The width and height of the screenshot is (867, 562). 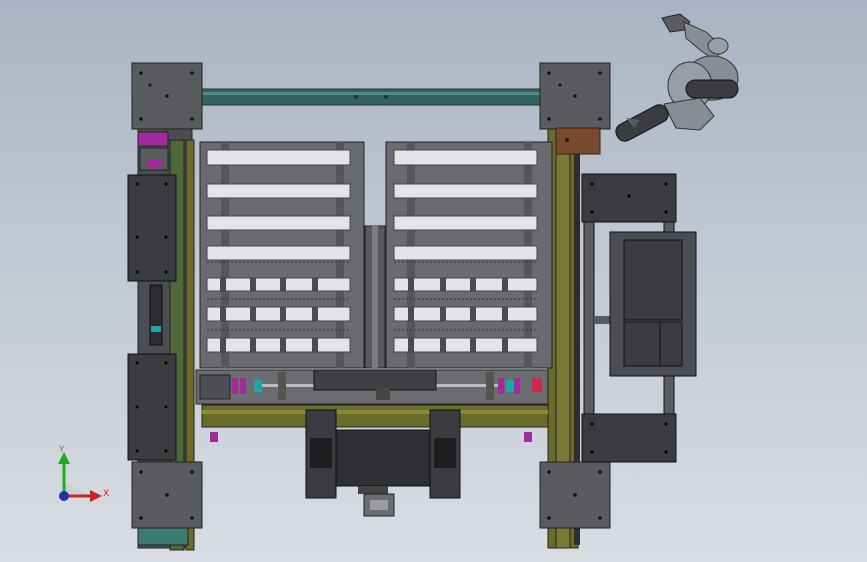 I want to click on corner-plate-top-right, so click(x=575, y=96).